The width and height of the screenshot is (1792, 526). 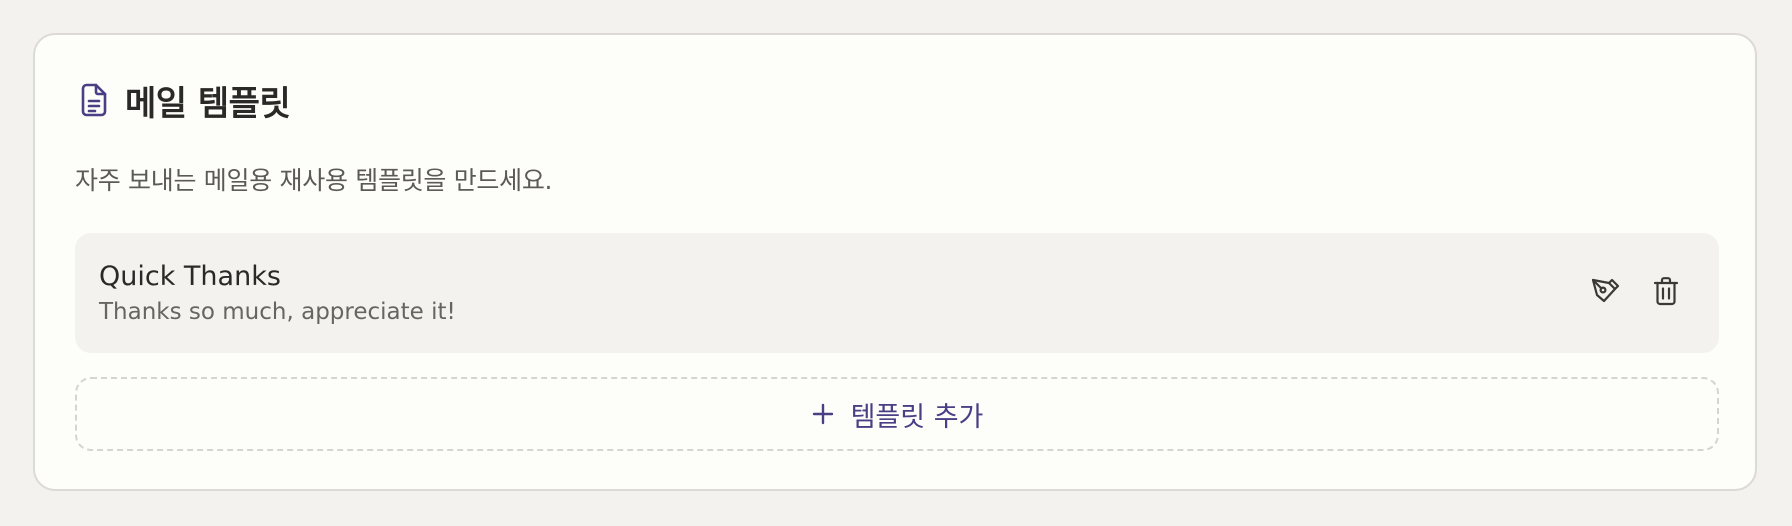 I want to click on trash-icon, so click(x=1666, y=293).